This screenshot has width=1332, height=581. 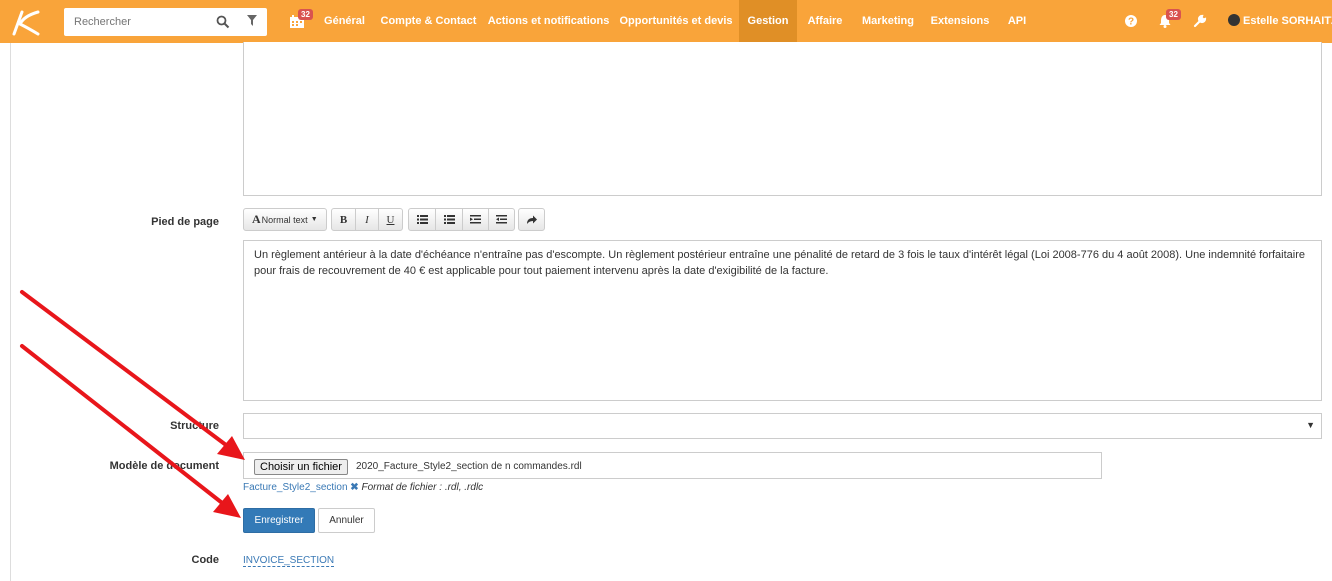 I want to click on bold-button: B, so click(x=344, y=219).